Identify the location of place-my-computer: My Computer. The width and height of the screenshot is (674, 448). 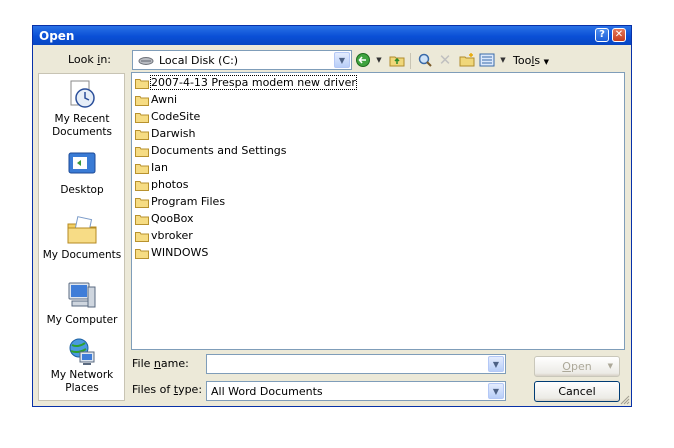
(82, 303).